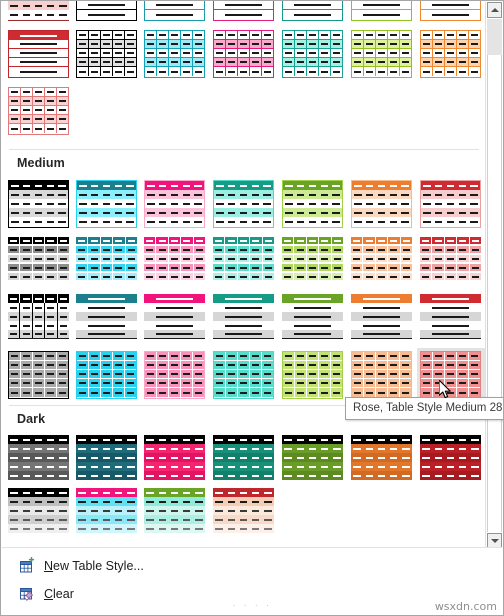 This screenshot has width=504, height=616. I want to click on scrollbar-track, so click(494, 275).